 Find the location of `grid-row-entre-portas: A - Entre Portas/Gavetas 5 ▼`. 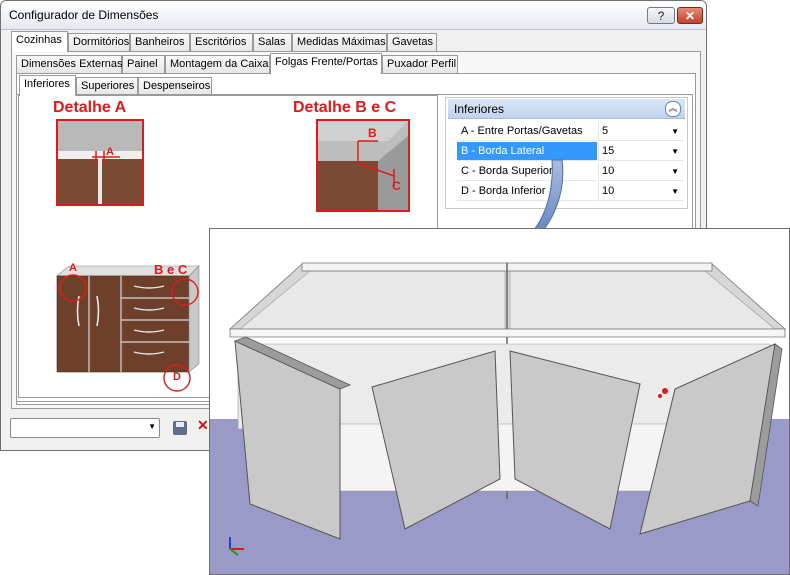

grid-row-entre-portas: A - Entre Portas/Gavetas 5 ▼ is located at coordinates (570, 132).